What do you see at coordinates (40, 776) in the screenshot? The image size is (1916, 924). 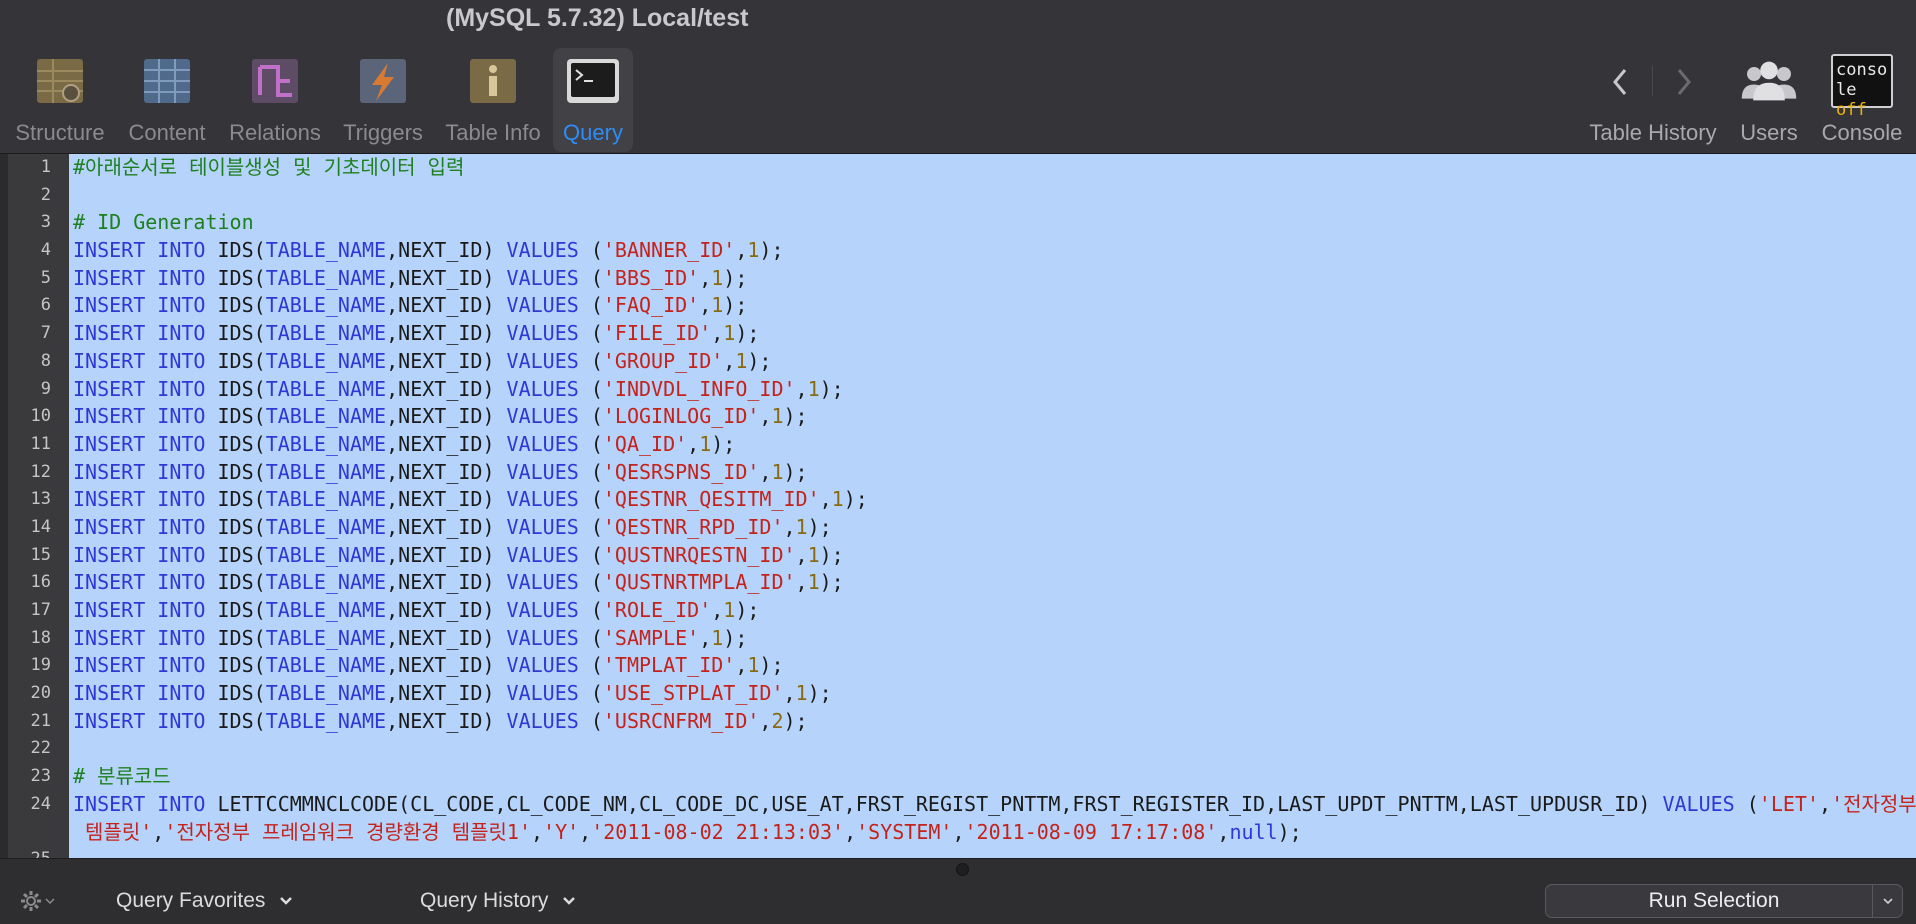 I see `line-number: 23` at bounding box center [40, 776].